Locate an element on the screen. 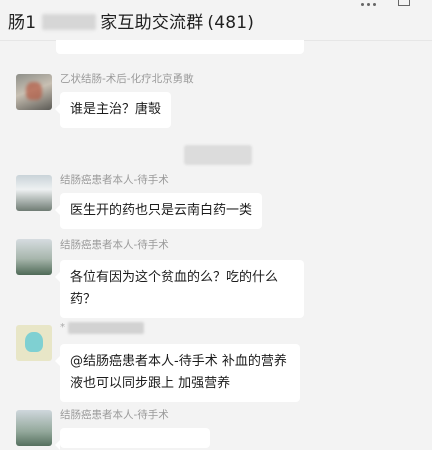 The image size is (432, 450). message-bubble: @结肠癌患者本人-待手术 补血的营养液也可以同步跟上 加强营养 is located at coordinates (177, 373).